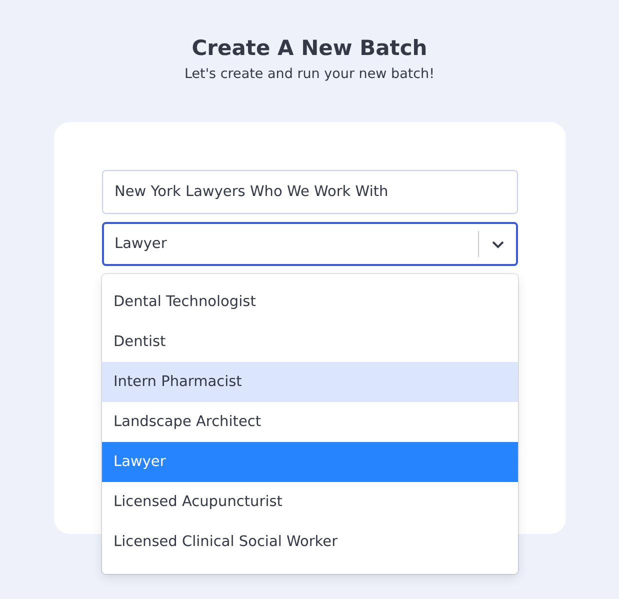 The image size is (619, 599). What do you see at coordinates (497, 244) in the screenshot?
I see `chevron-down-icon` at bounding box center [497, 244].